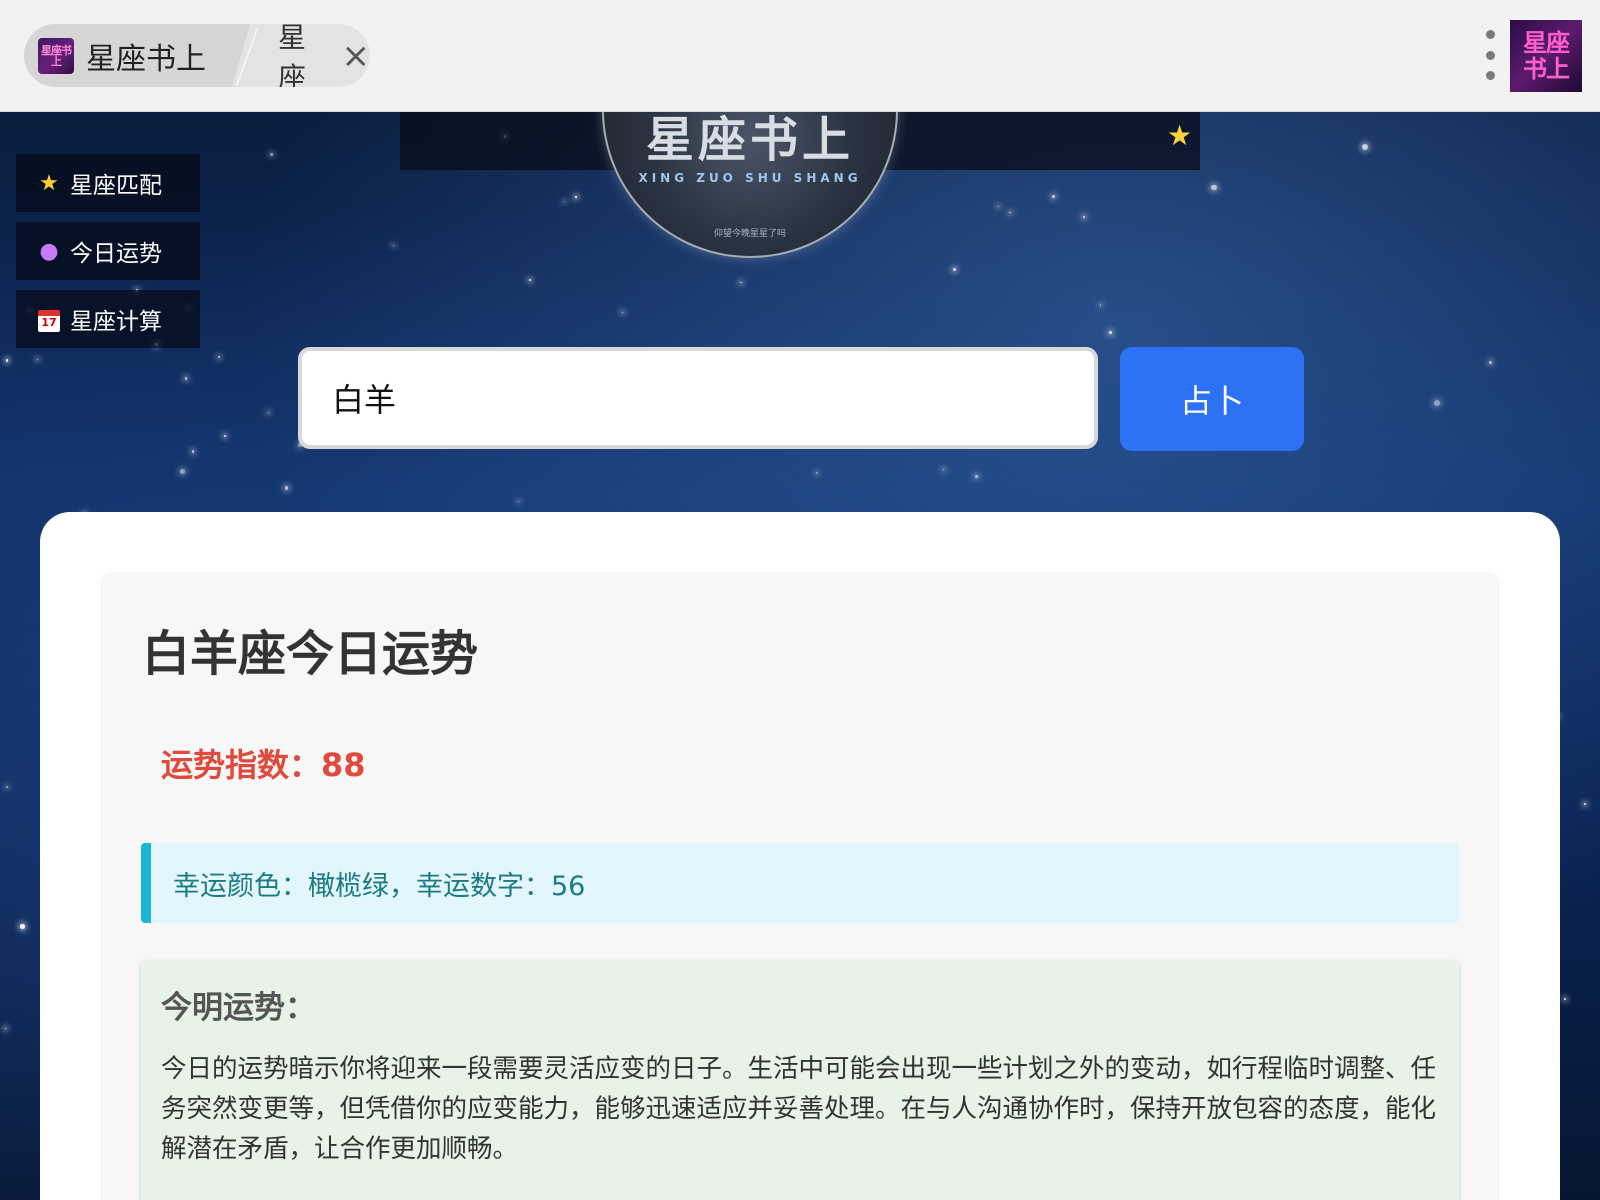  I want to click on result-title: 白羊座今日运势, so click(310, 654).